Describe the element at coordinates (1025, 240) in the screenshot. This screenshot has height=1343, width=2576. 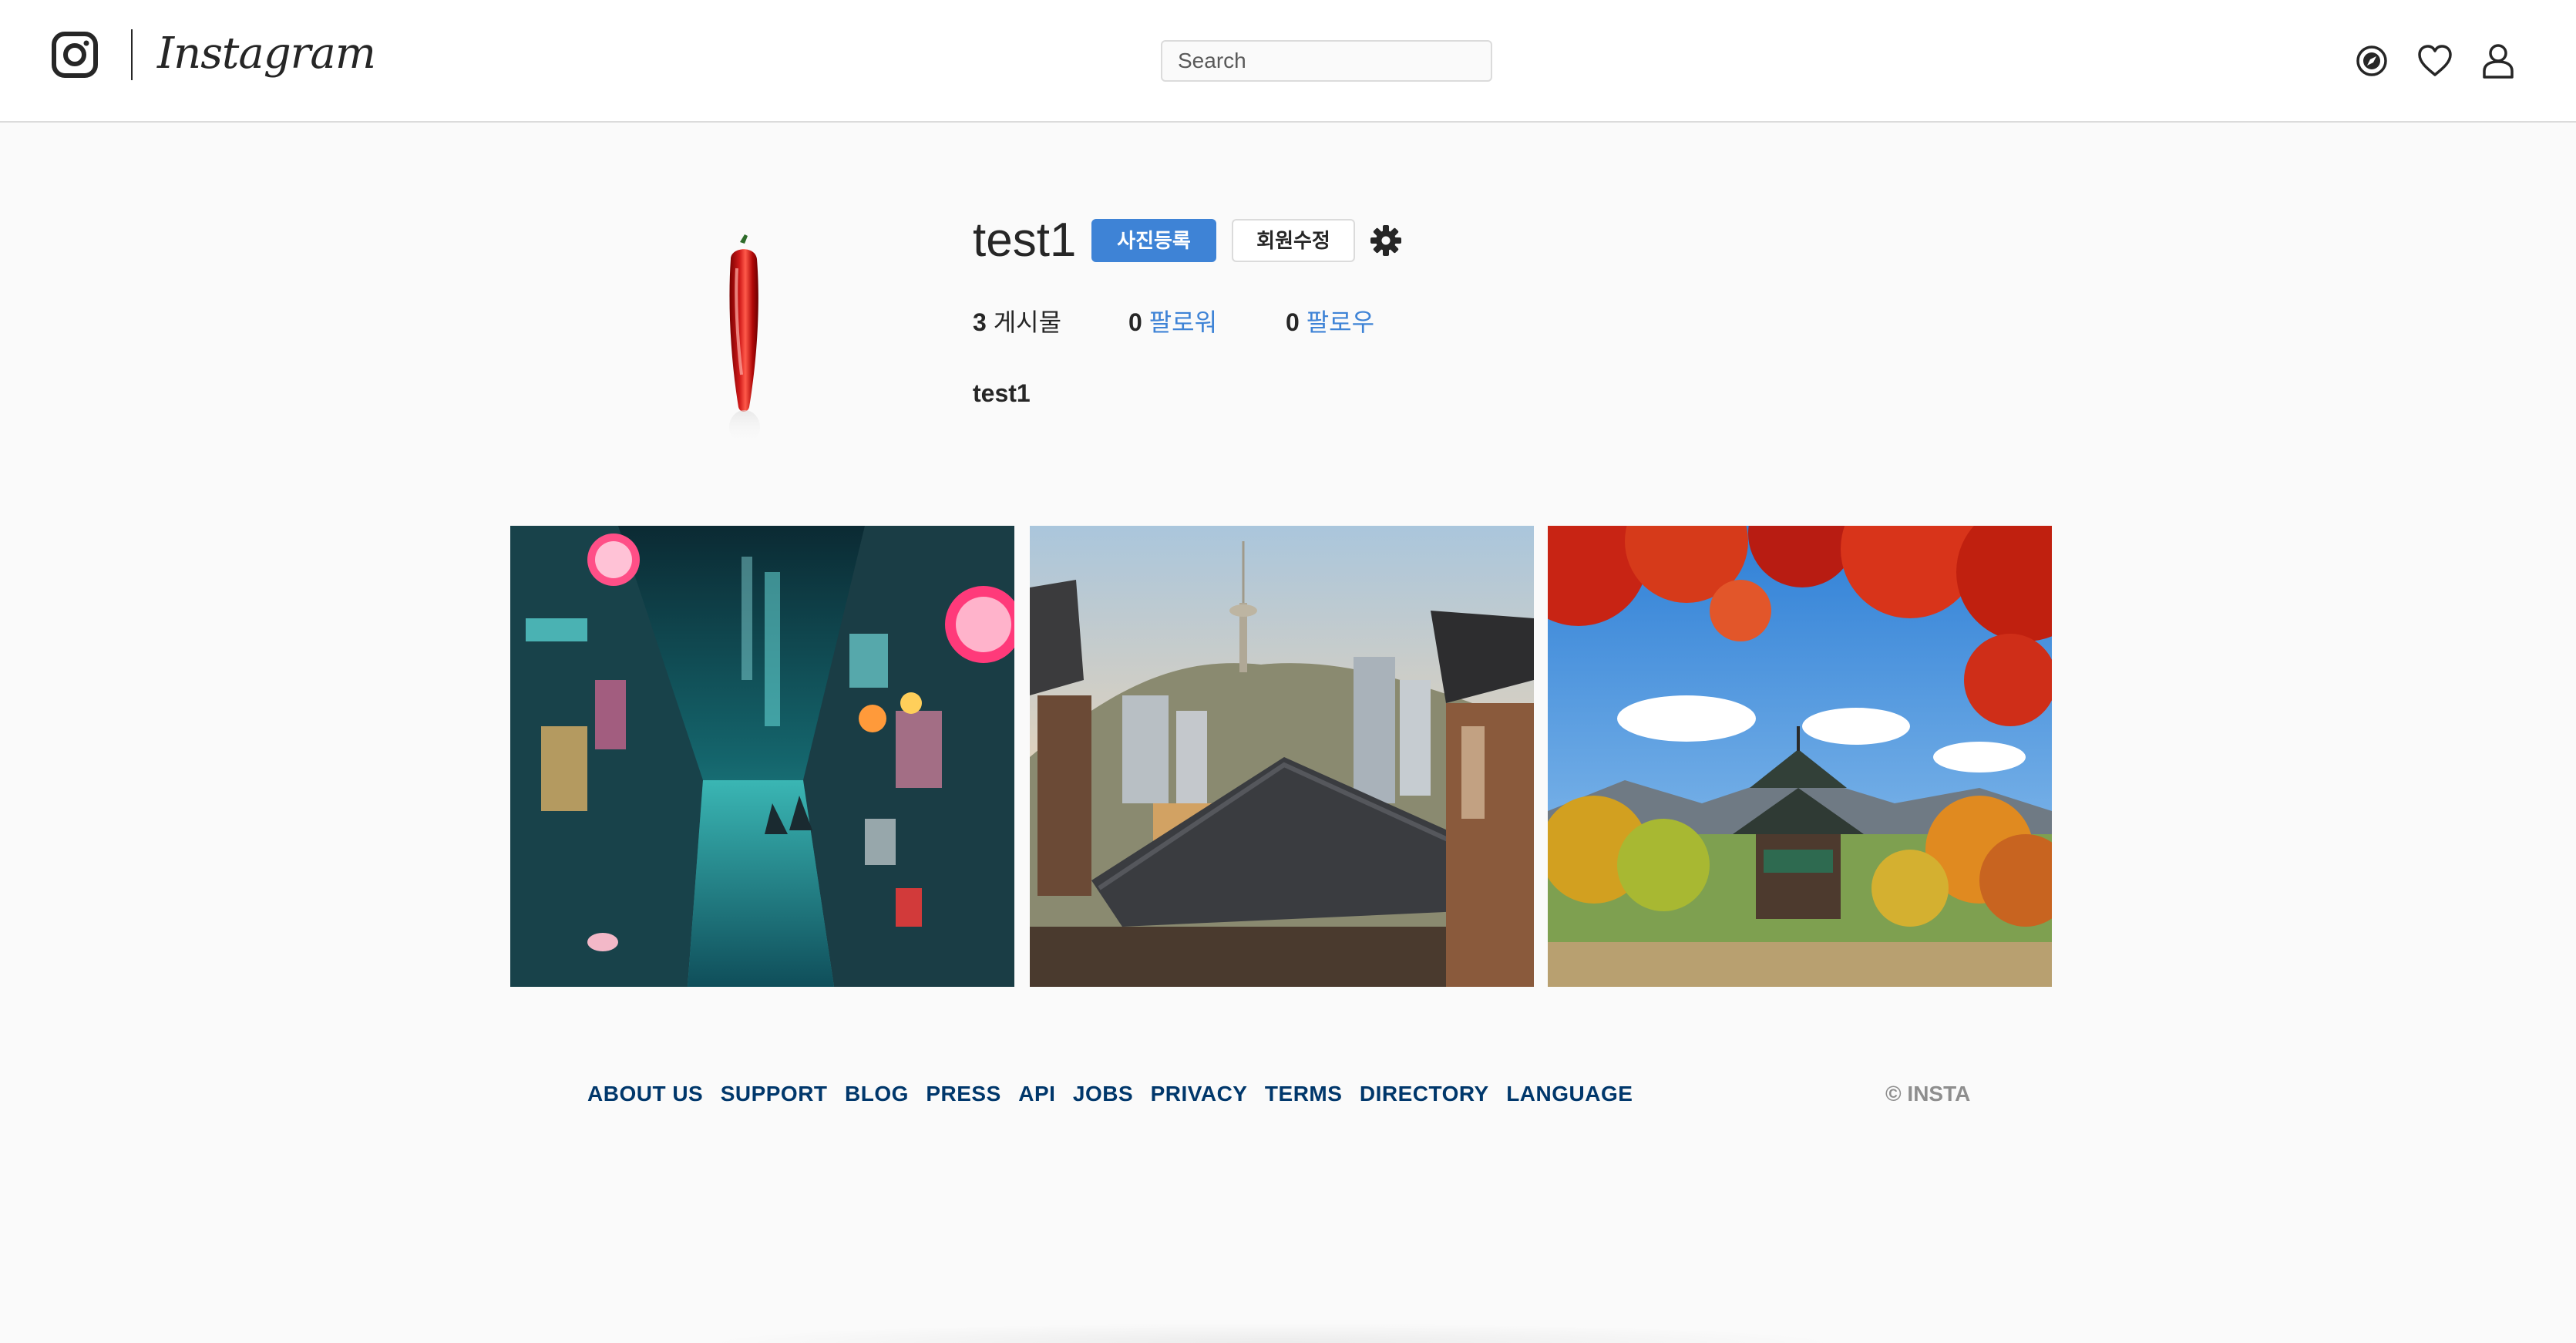
I see `profile-username: test1` at that location.